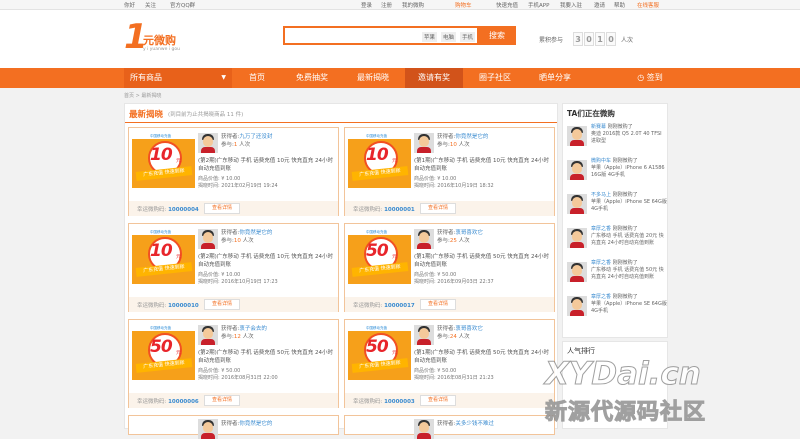  Describe the element at coordinates (178, 78) in the screenshot. I see `all-products-menu: 所有商品 ▼` at that location.